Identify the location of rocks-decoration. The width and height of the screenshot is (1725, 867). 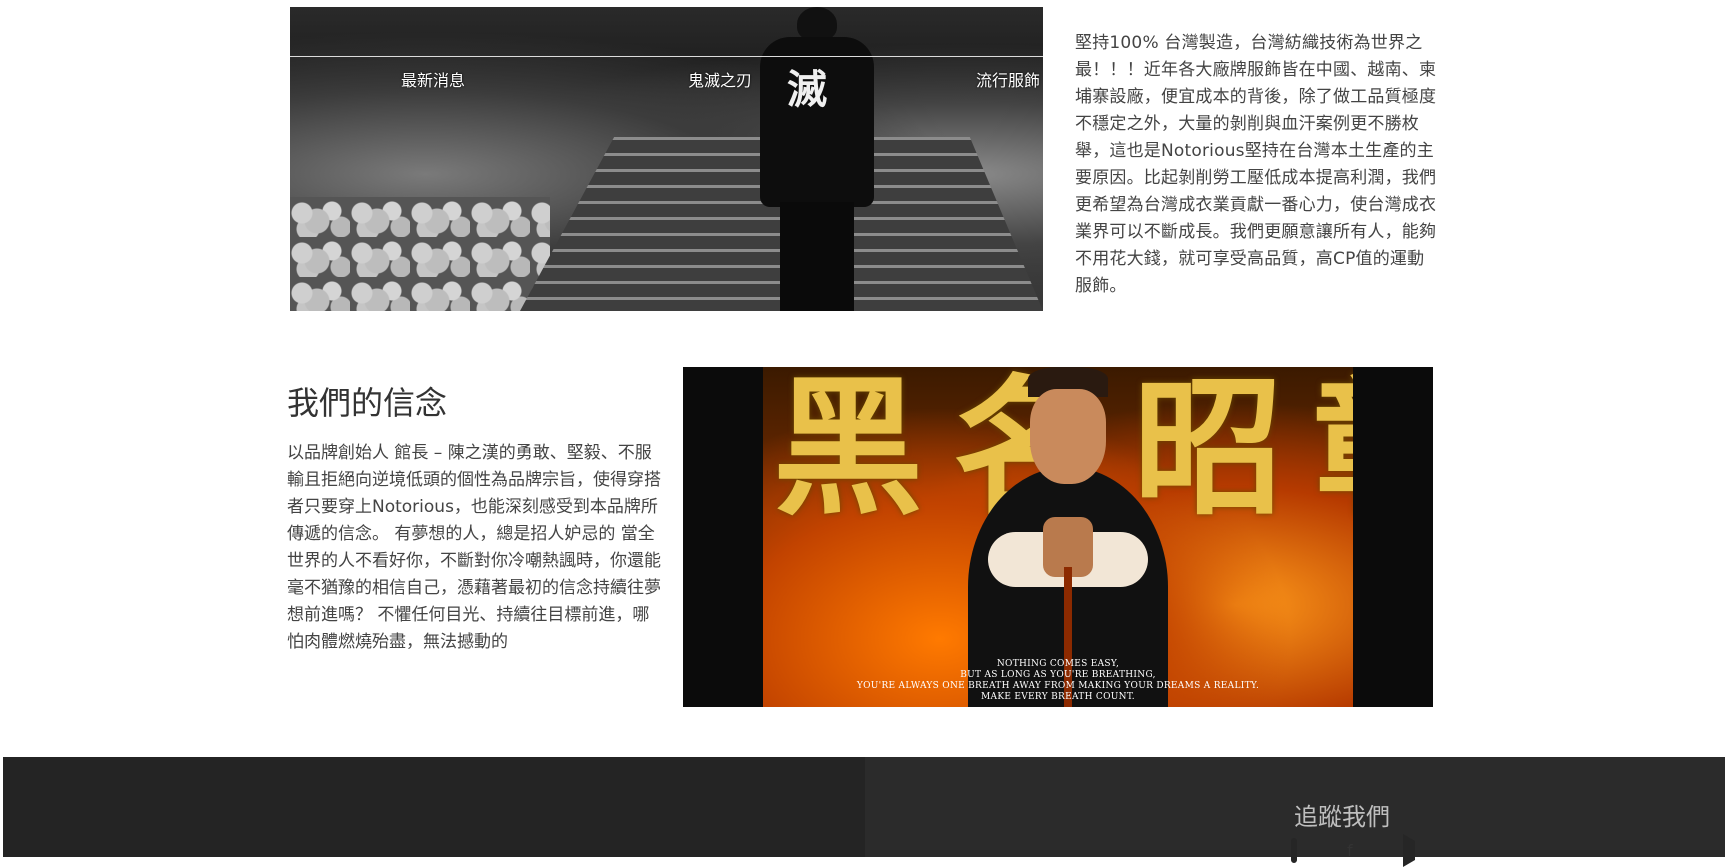
(420, 254).